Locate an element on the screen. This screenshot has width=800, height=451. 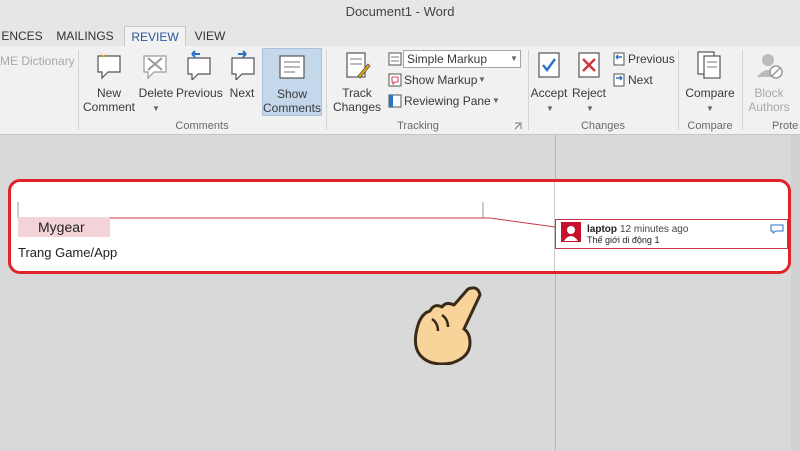
commented-text: Mygear is located at coordinates (64, 227).